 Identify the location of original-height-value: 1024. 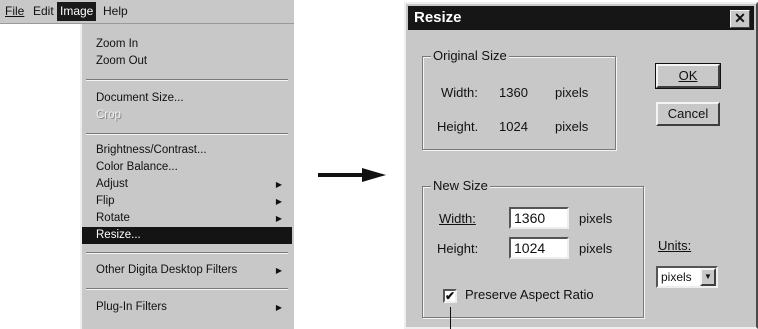
(513, 126).